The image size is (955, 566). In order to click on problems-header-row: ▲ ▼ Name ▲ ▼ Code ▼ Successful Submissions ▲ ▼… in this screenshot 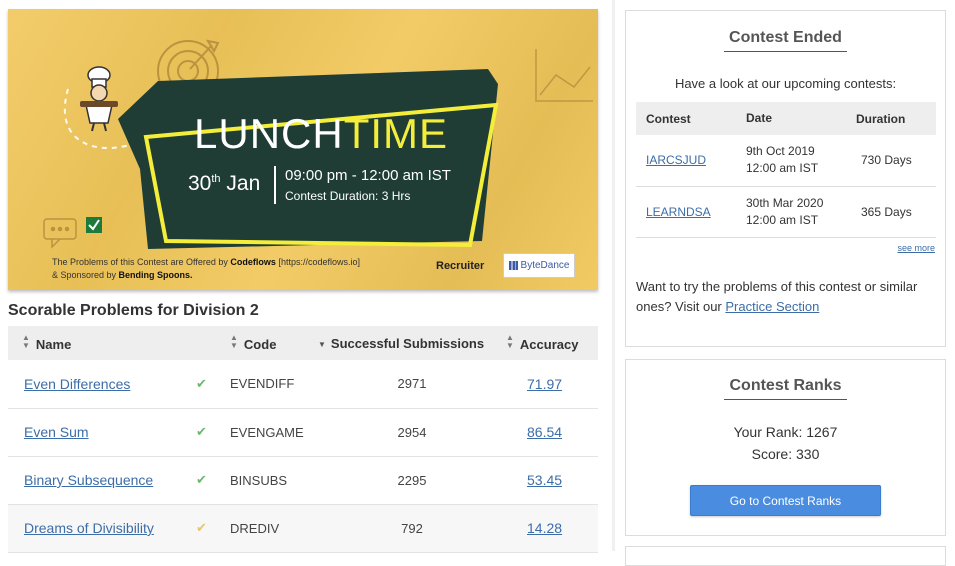, I will do `click(303, 343)`.